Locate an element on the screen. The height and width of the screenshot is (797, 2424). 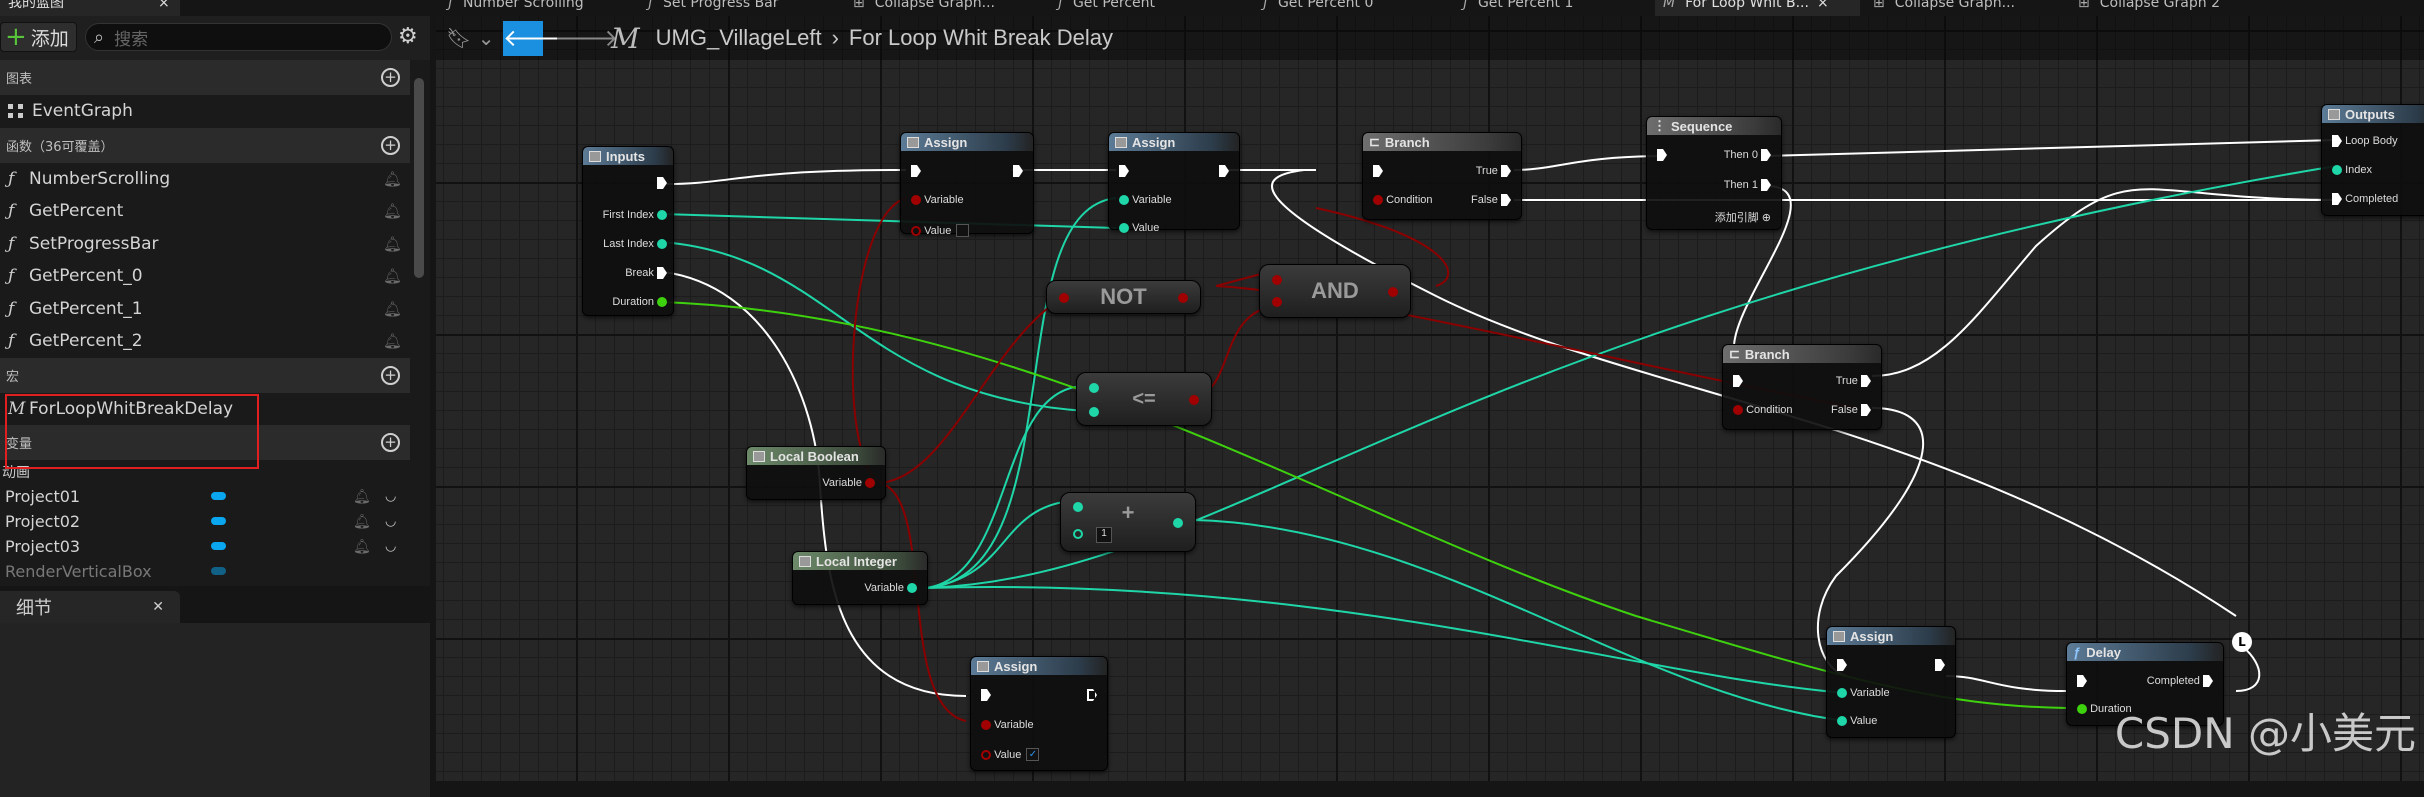
search-input: ⌕ 搜索 is located at coordinates (238, 37).